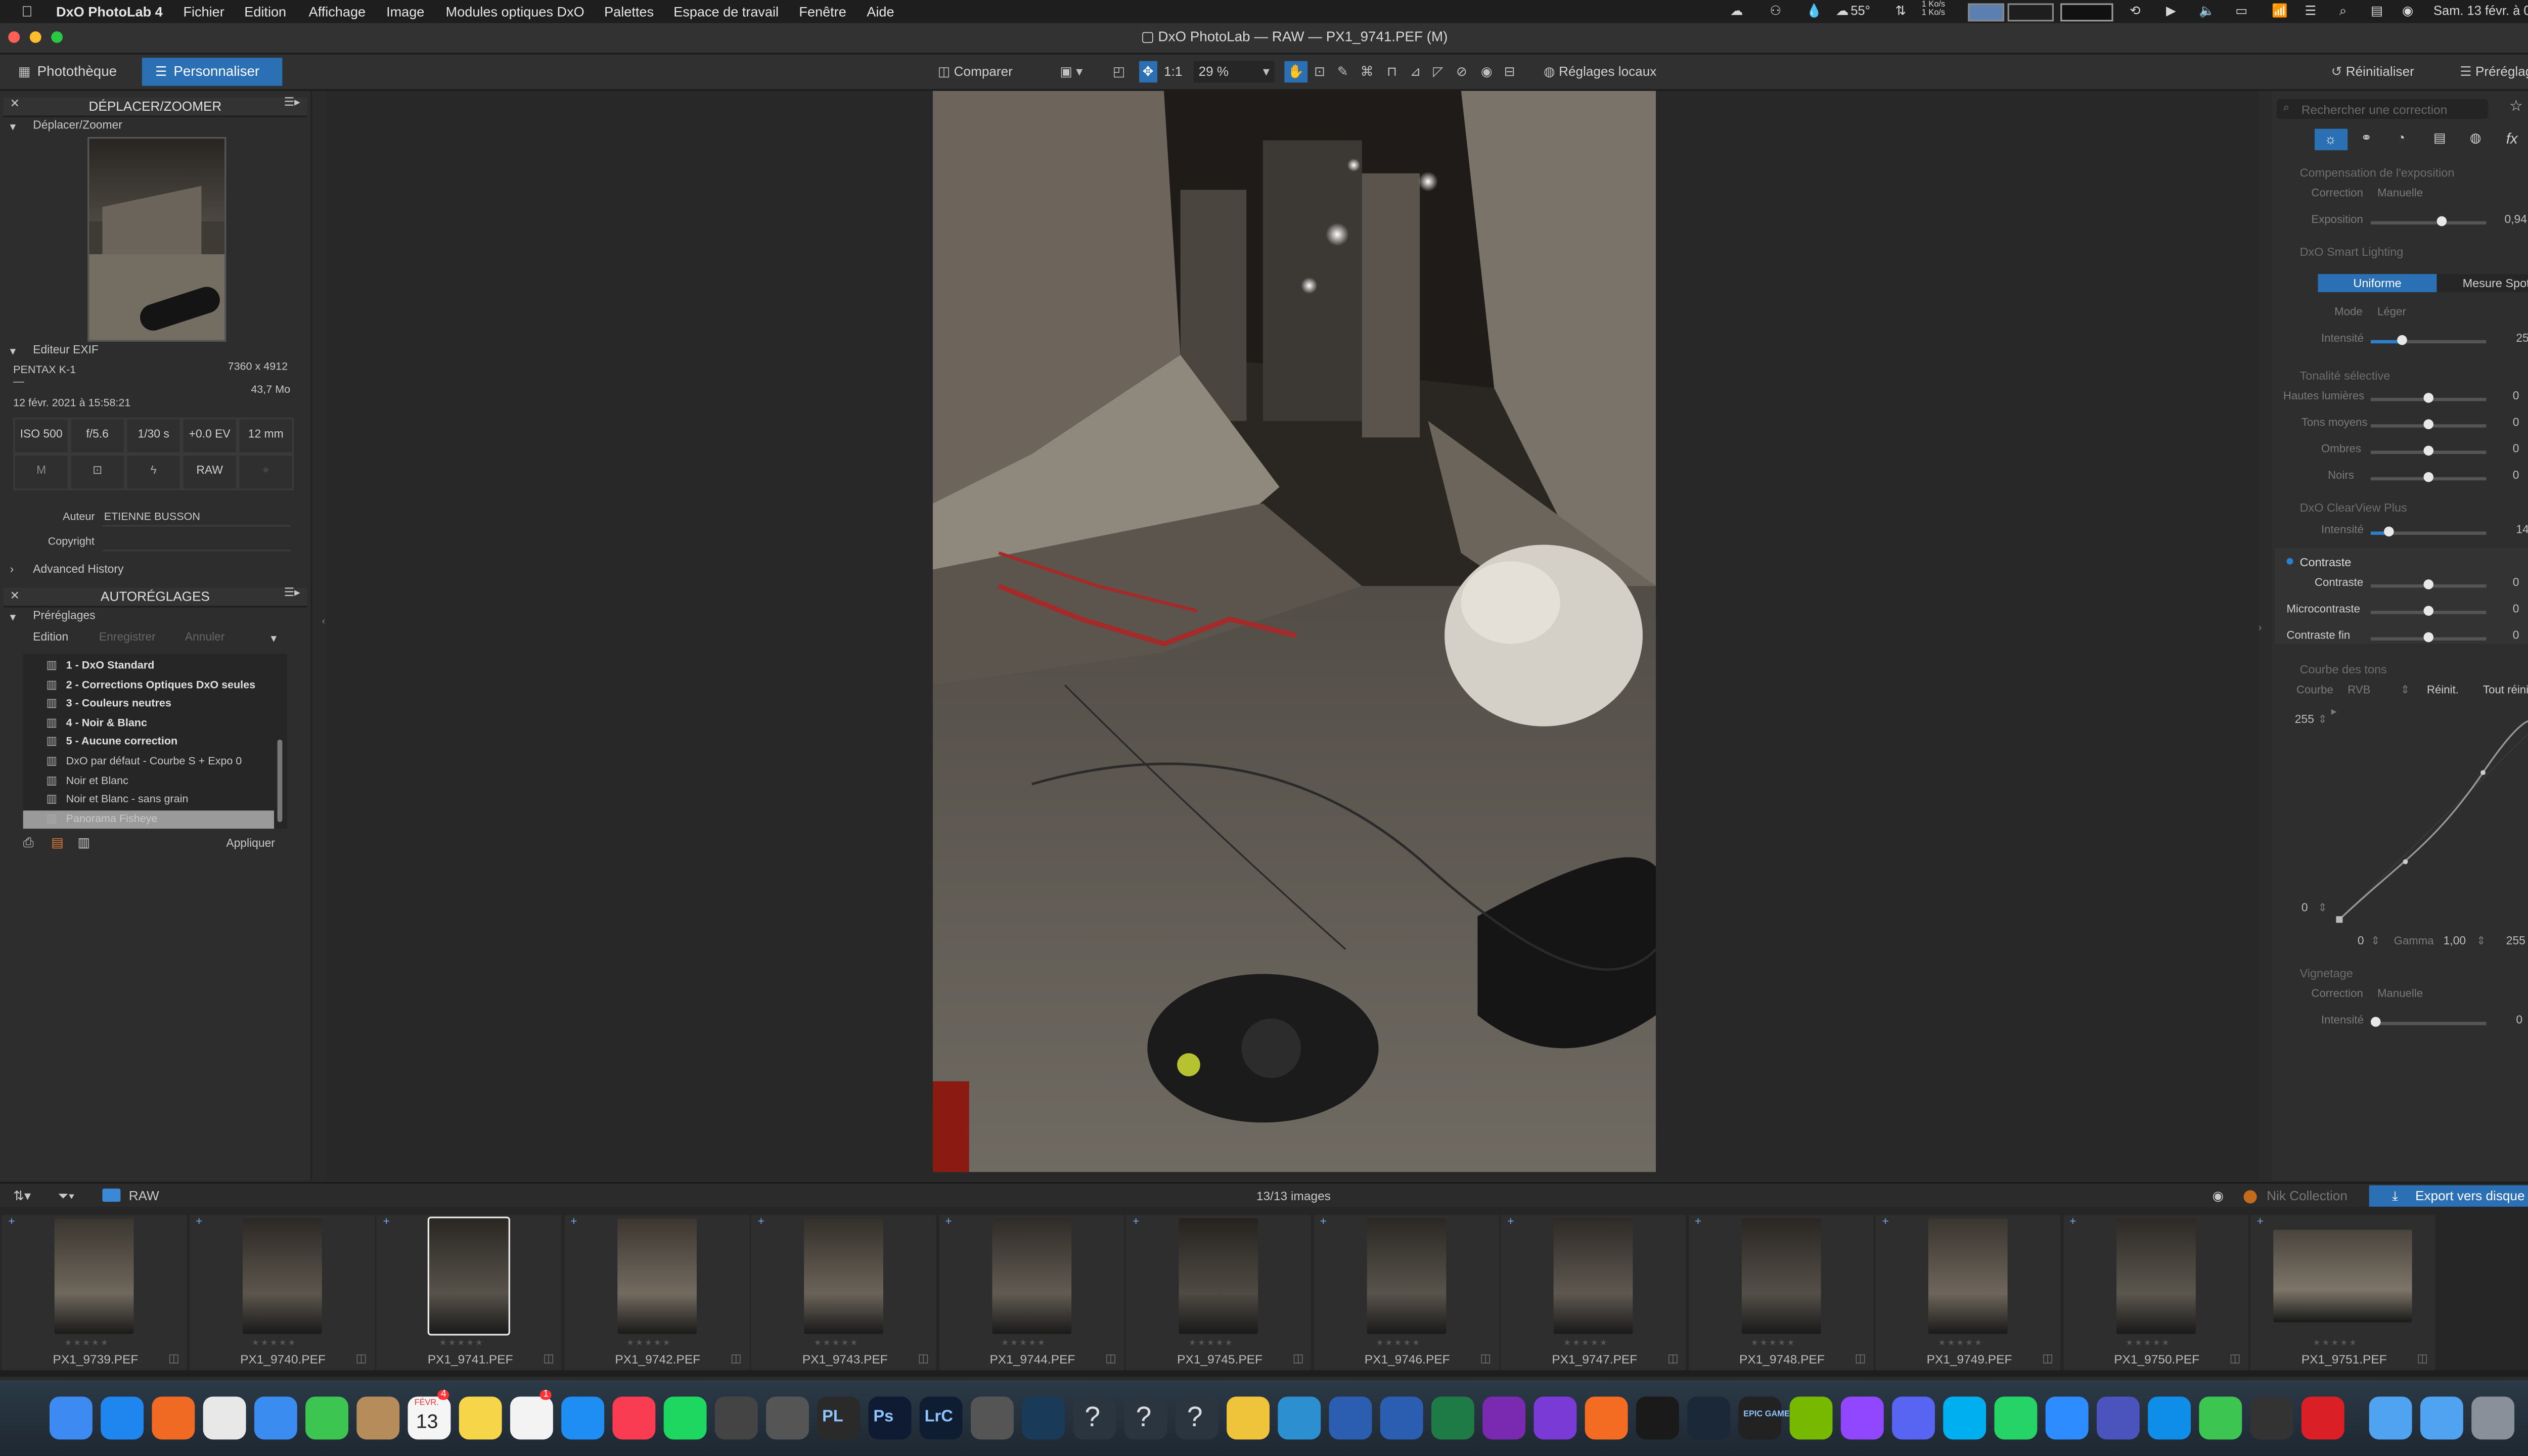 Image resolution: width=2528 pixels, height=1456 pixels. Describe the element at coordinates (1043, 1418) in the screenshot. I see `affinity-icon` at that location.